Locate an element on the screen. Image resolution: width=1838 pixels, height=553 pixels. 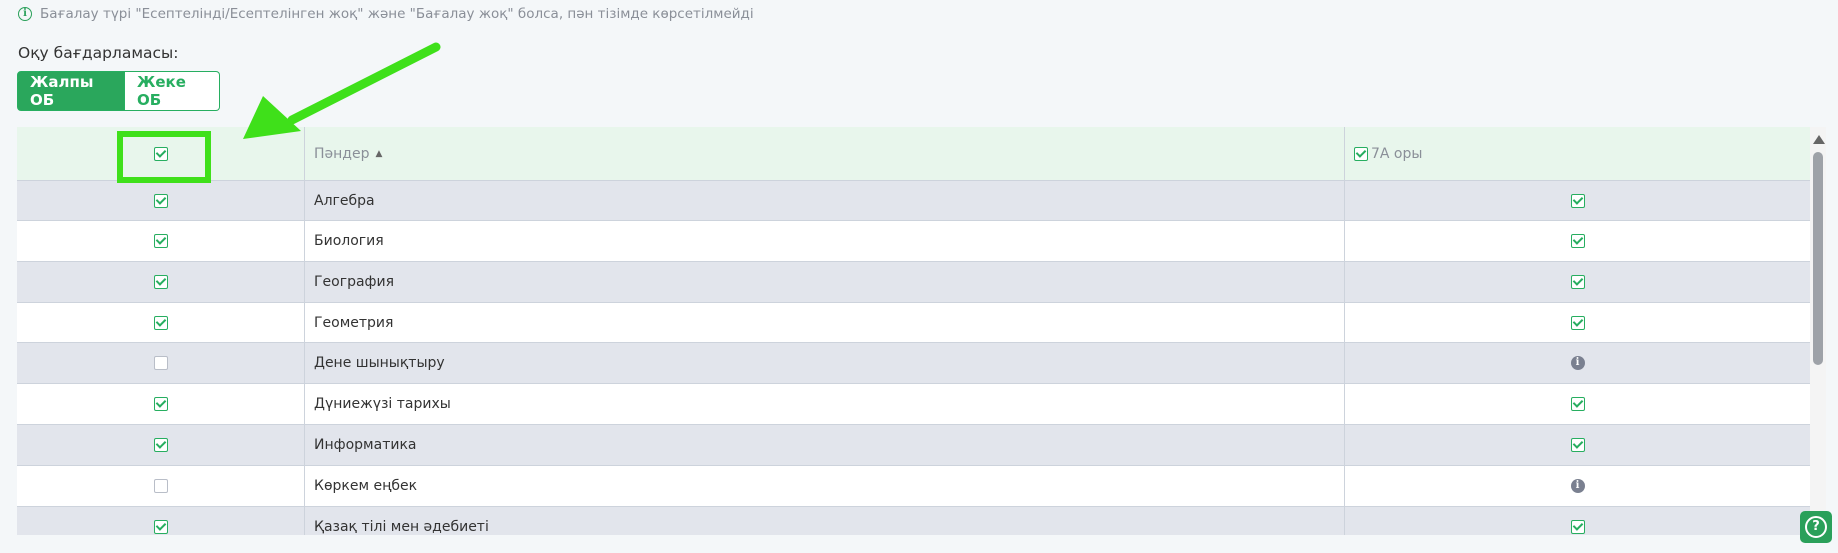
scrollbar-thumb is located at coordinates (1818, 258).